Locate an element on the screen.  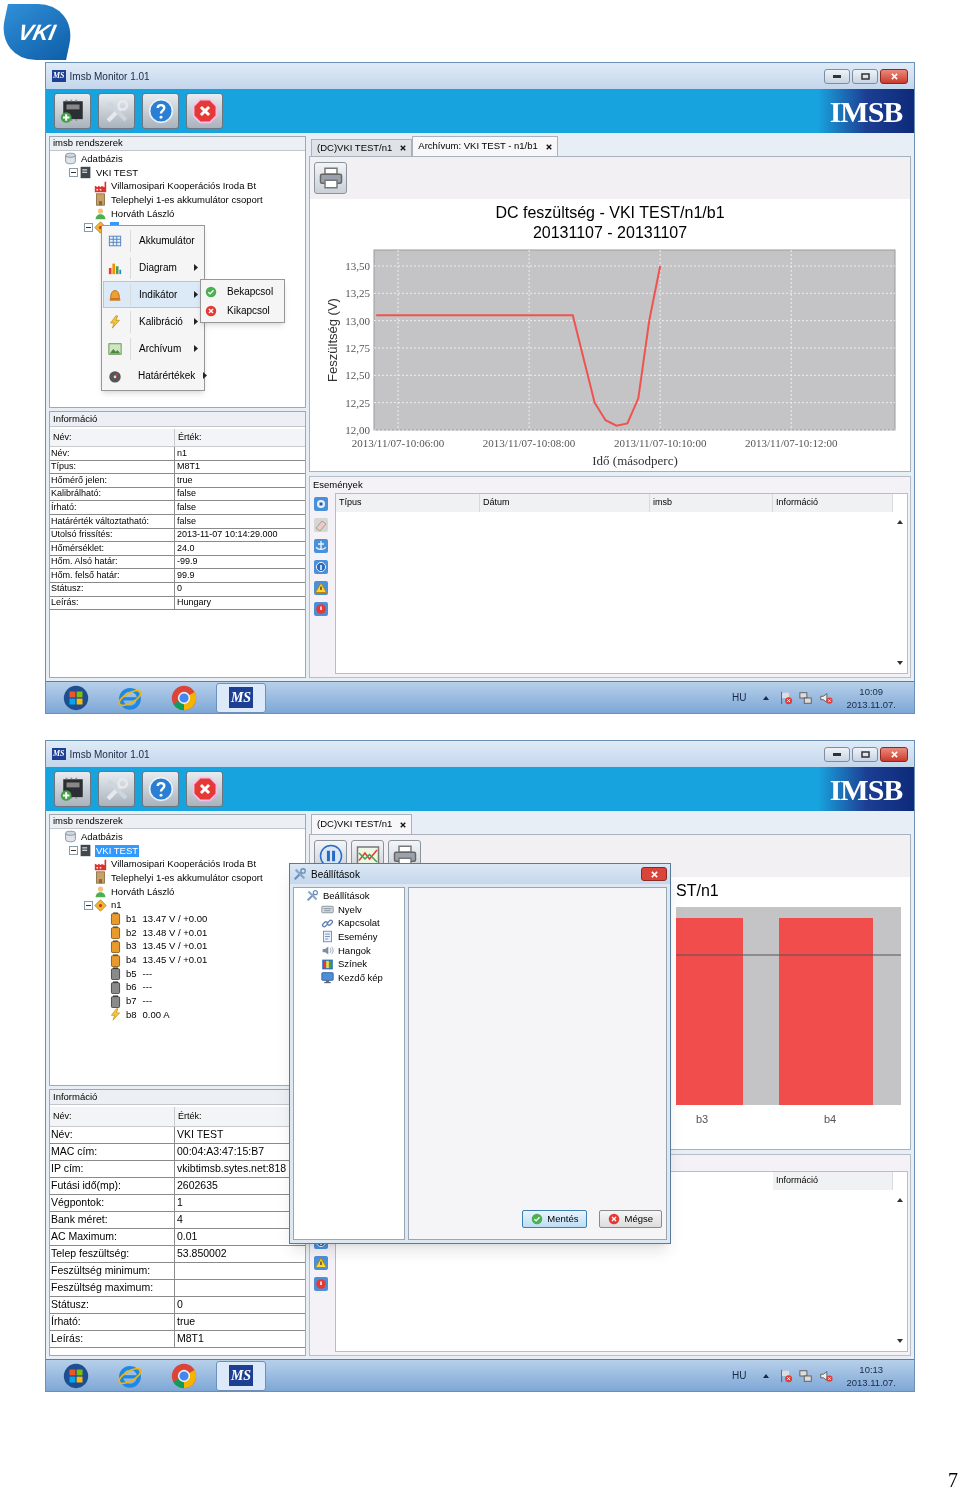
chart-title: DC feszültség - VKI TEST/n1/b1 is located at coordinates (610, 212).